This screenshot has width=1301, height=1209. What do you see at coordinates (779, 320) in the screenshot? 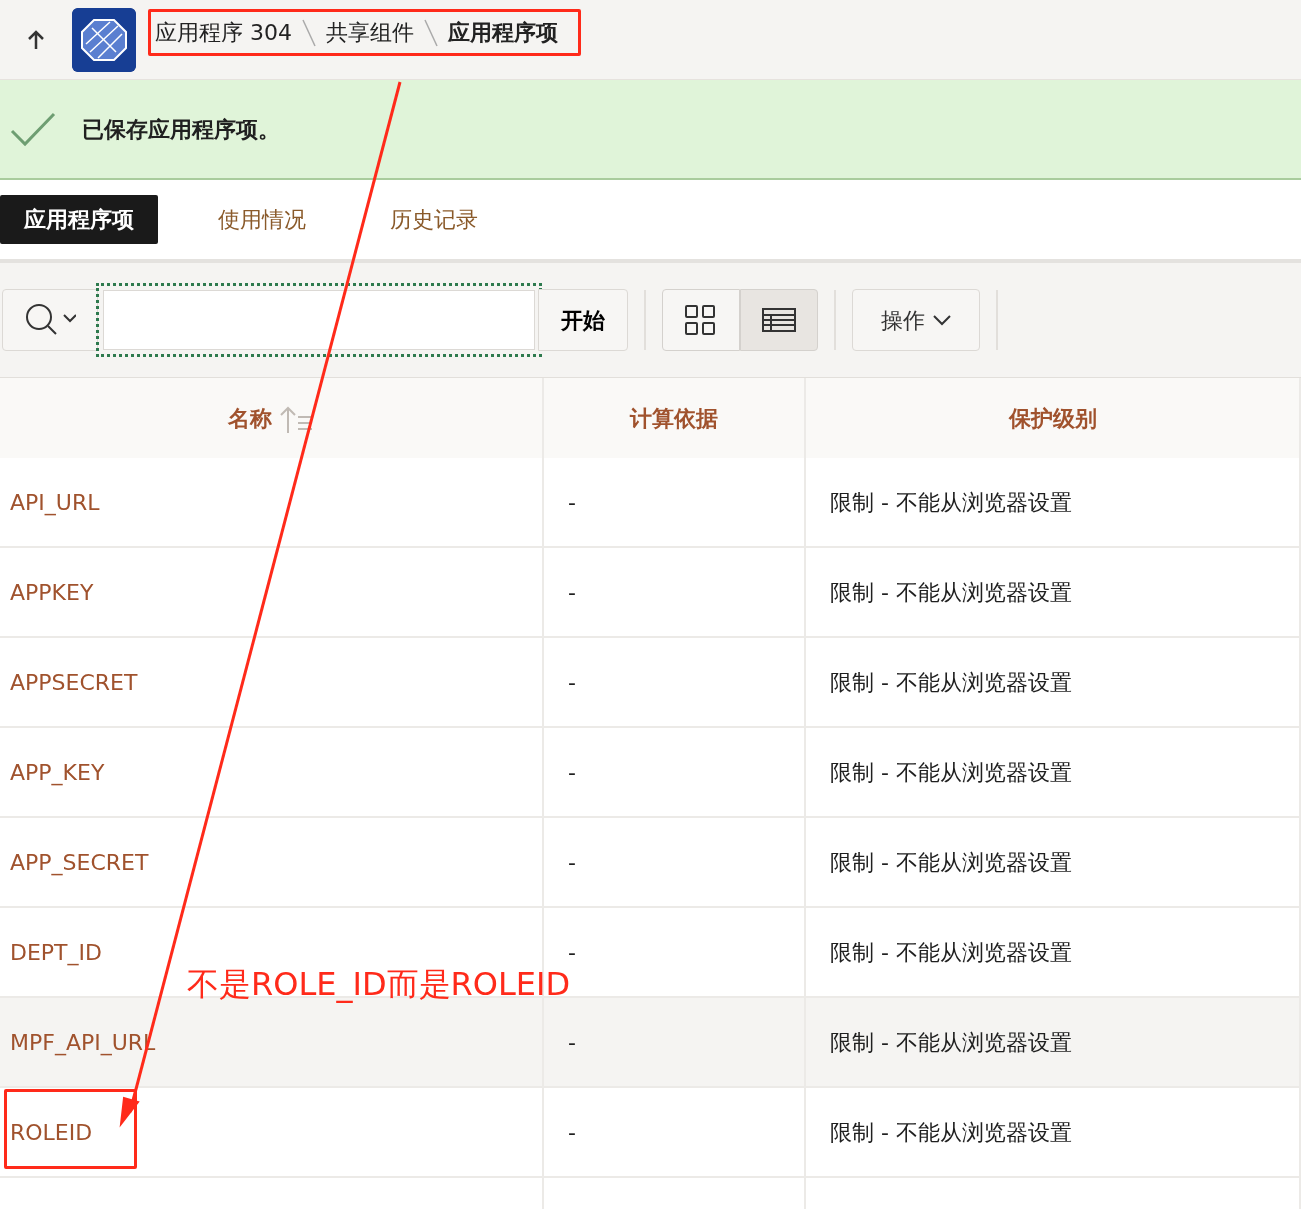
I see `report-view-button` at bounding box center [779, 320].